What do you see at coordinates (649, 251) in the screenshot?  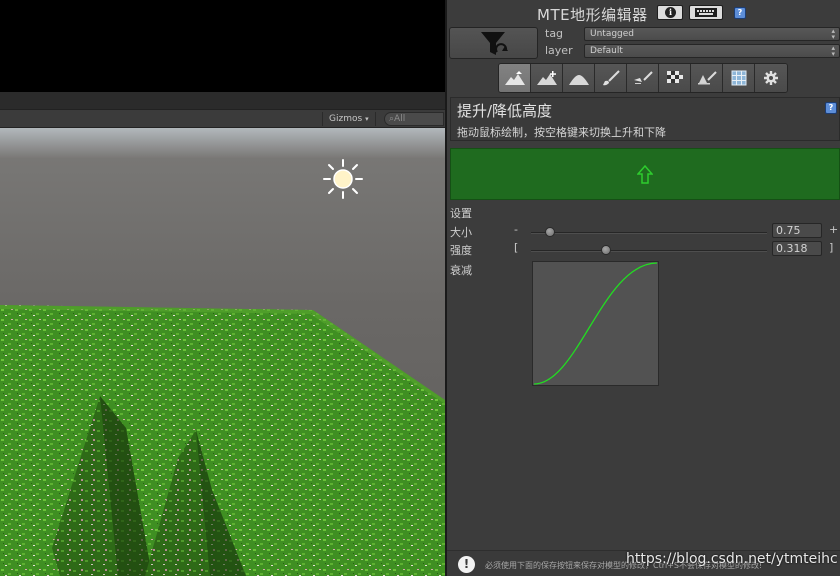 I see `strength-slider-track` at bounding box center [649, 251].